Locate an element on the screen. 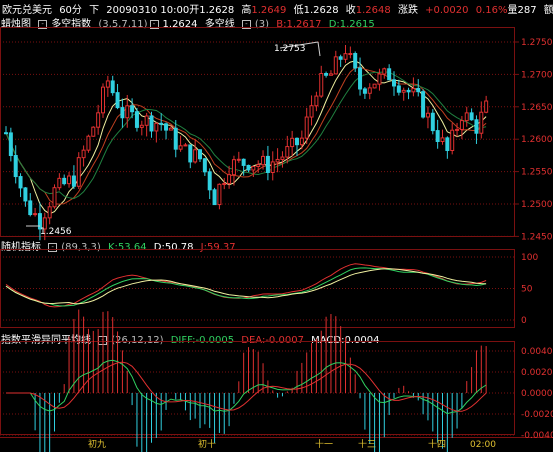  price-tick-label: 1.2500 is located at coordinates (537, 205).